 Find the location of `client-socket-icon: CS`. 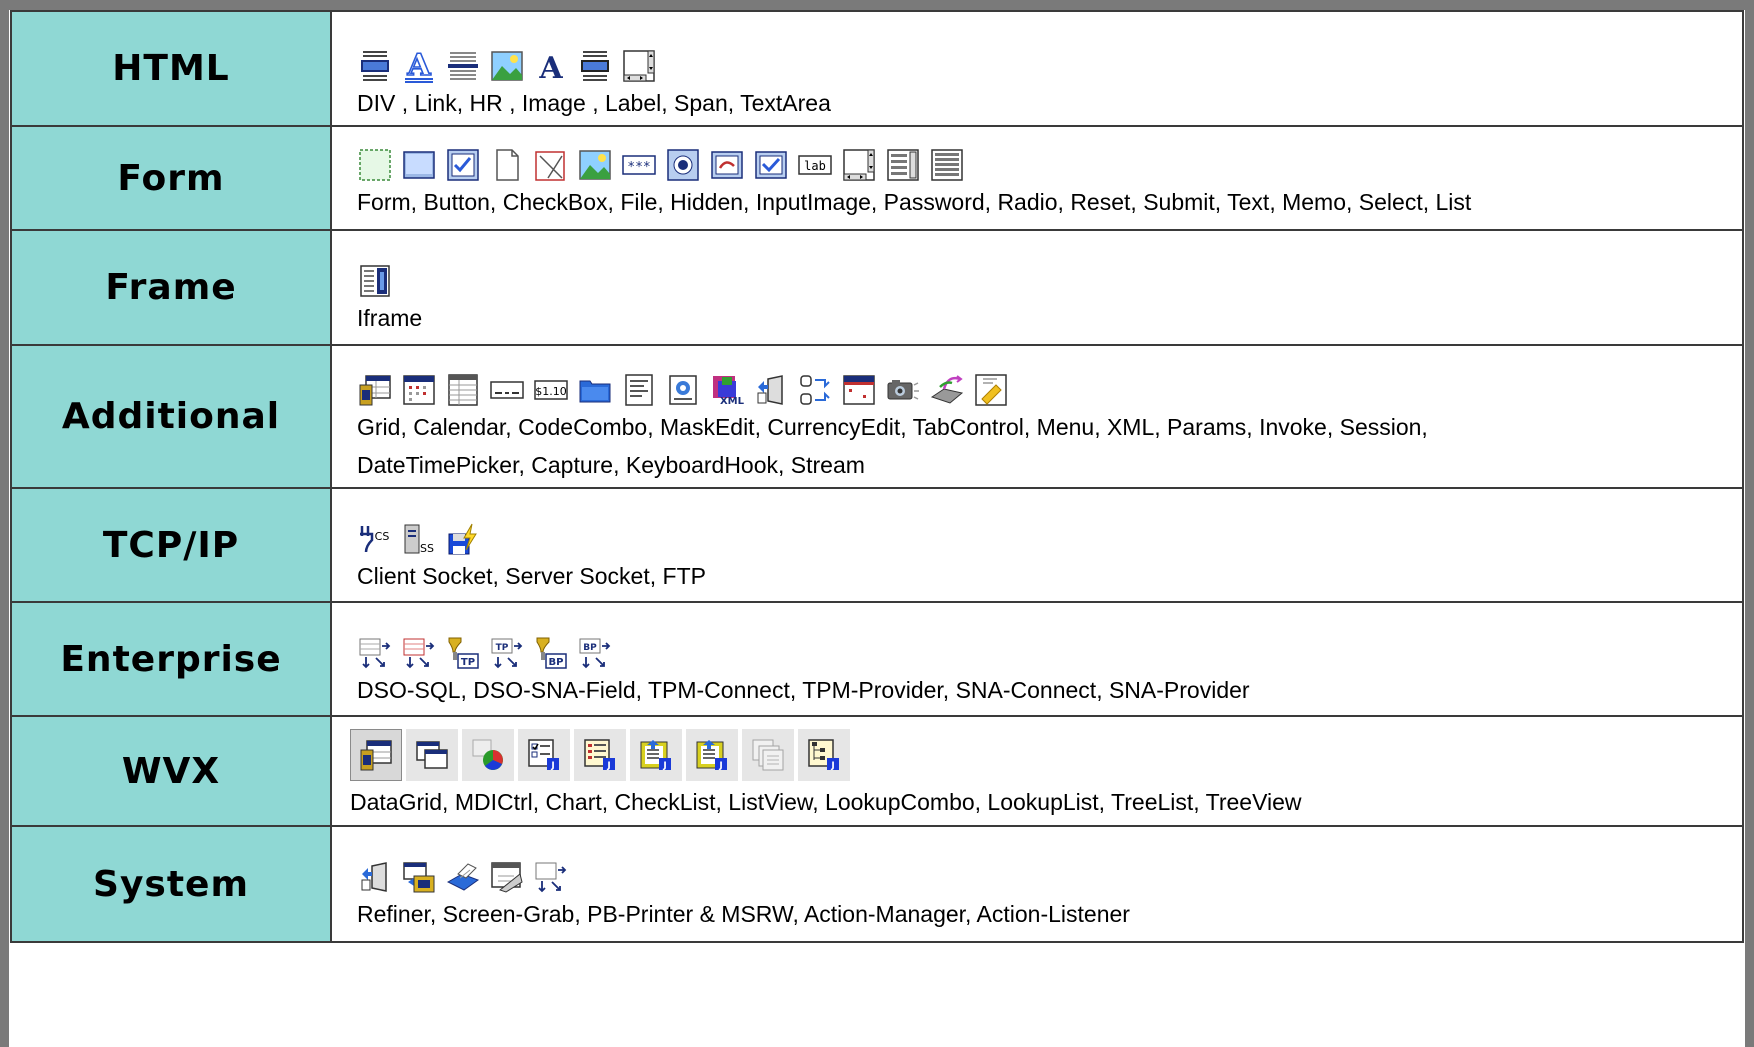

client-socket-icon: CS is located at coordinates (375, 539).